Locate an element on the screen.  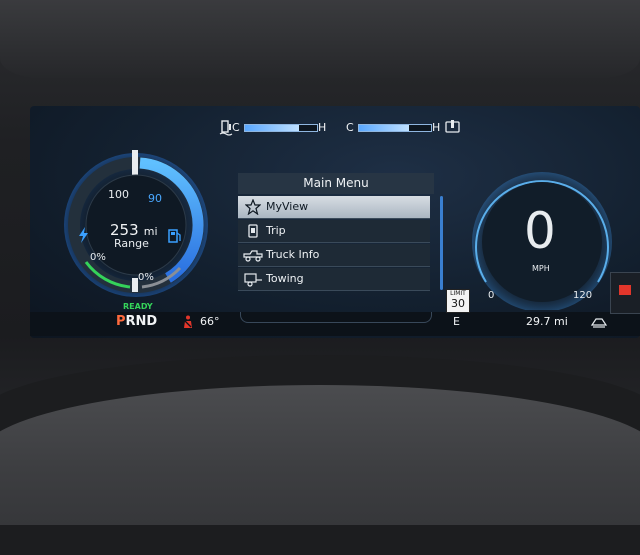
gear-rest: RND is located at coordinates (141, 321).